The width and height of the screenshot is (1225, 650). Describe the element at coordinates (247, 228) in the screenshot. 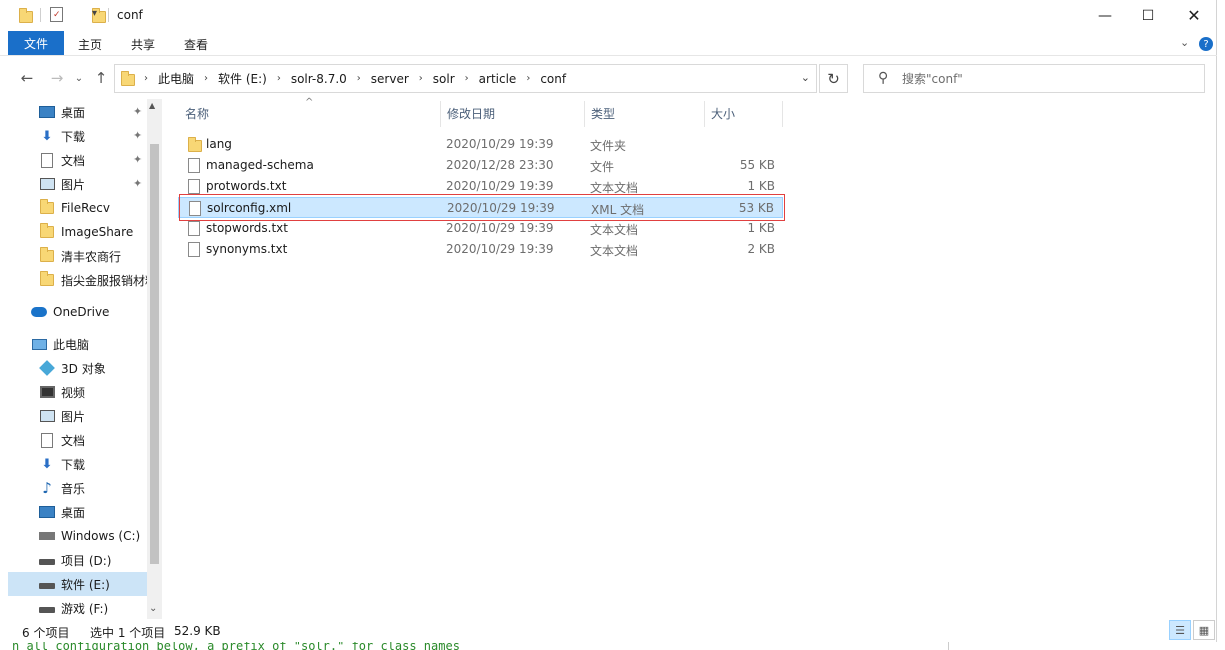

I see `file-name: stopwords.txt` at that location.